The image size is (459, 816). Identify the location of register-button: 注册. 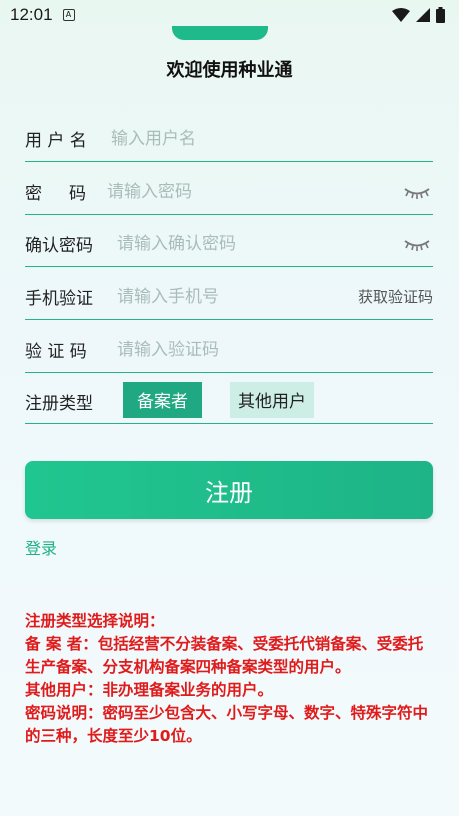
(229, 490).